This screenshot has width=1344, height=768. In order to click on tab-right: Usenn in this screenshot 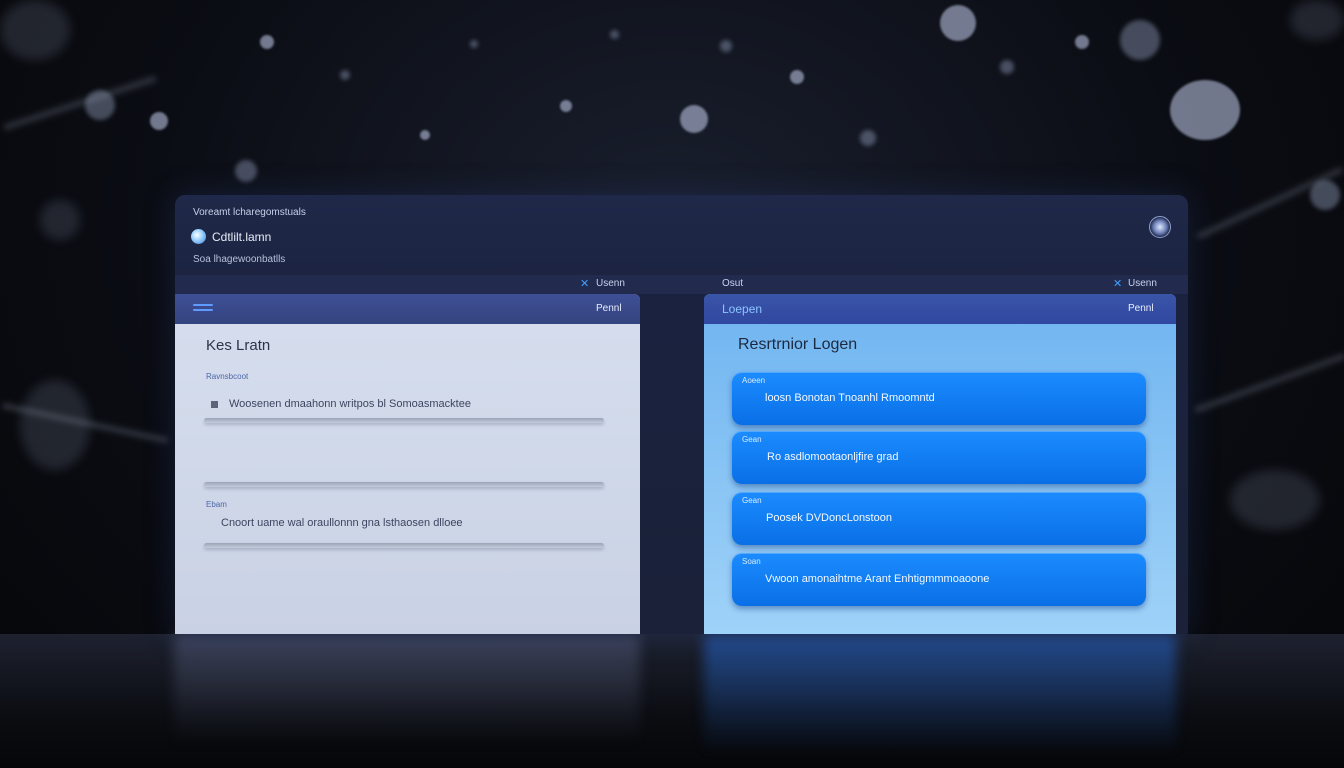, I will do `click(1142, 283)`.